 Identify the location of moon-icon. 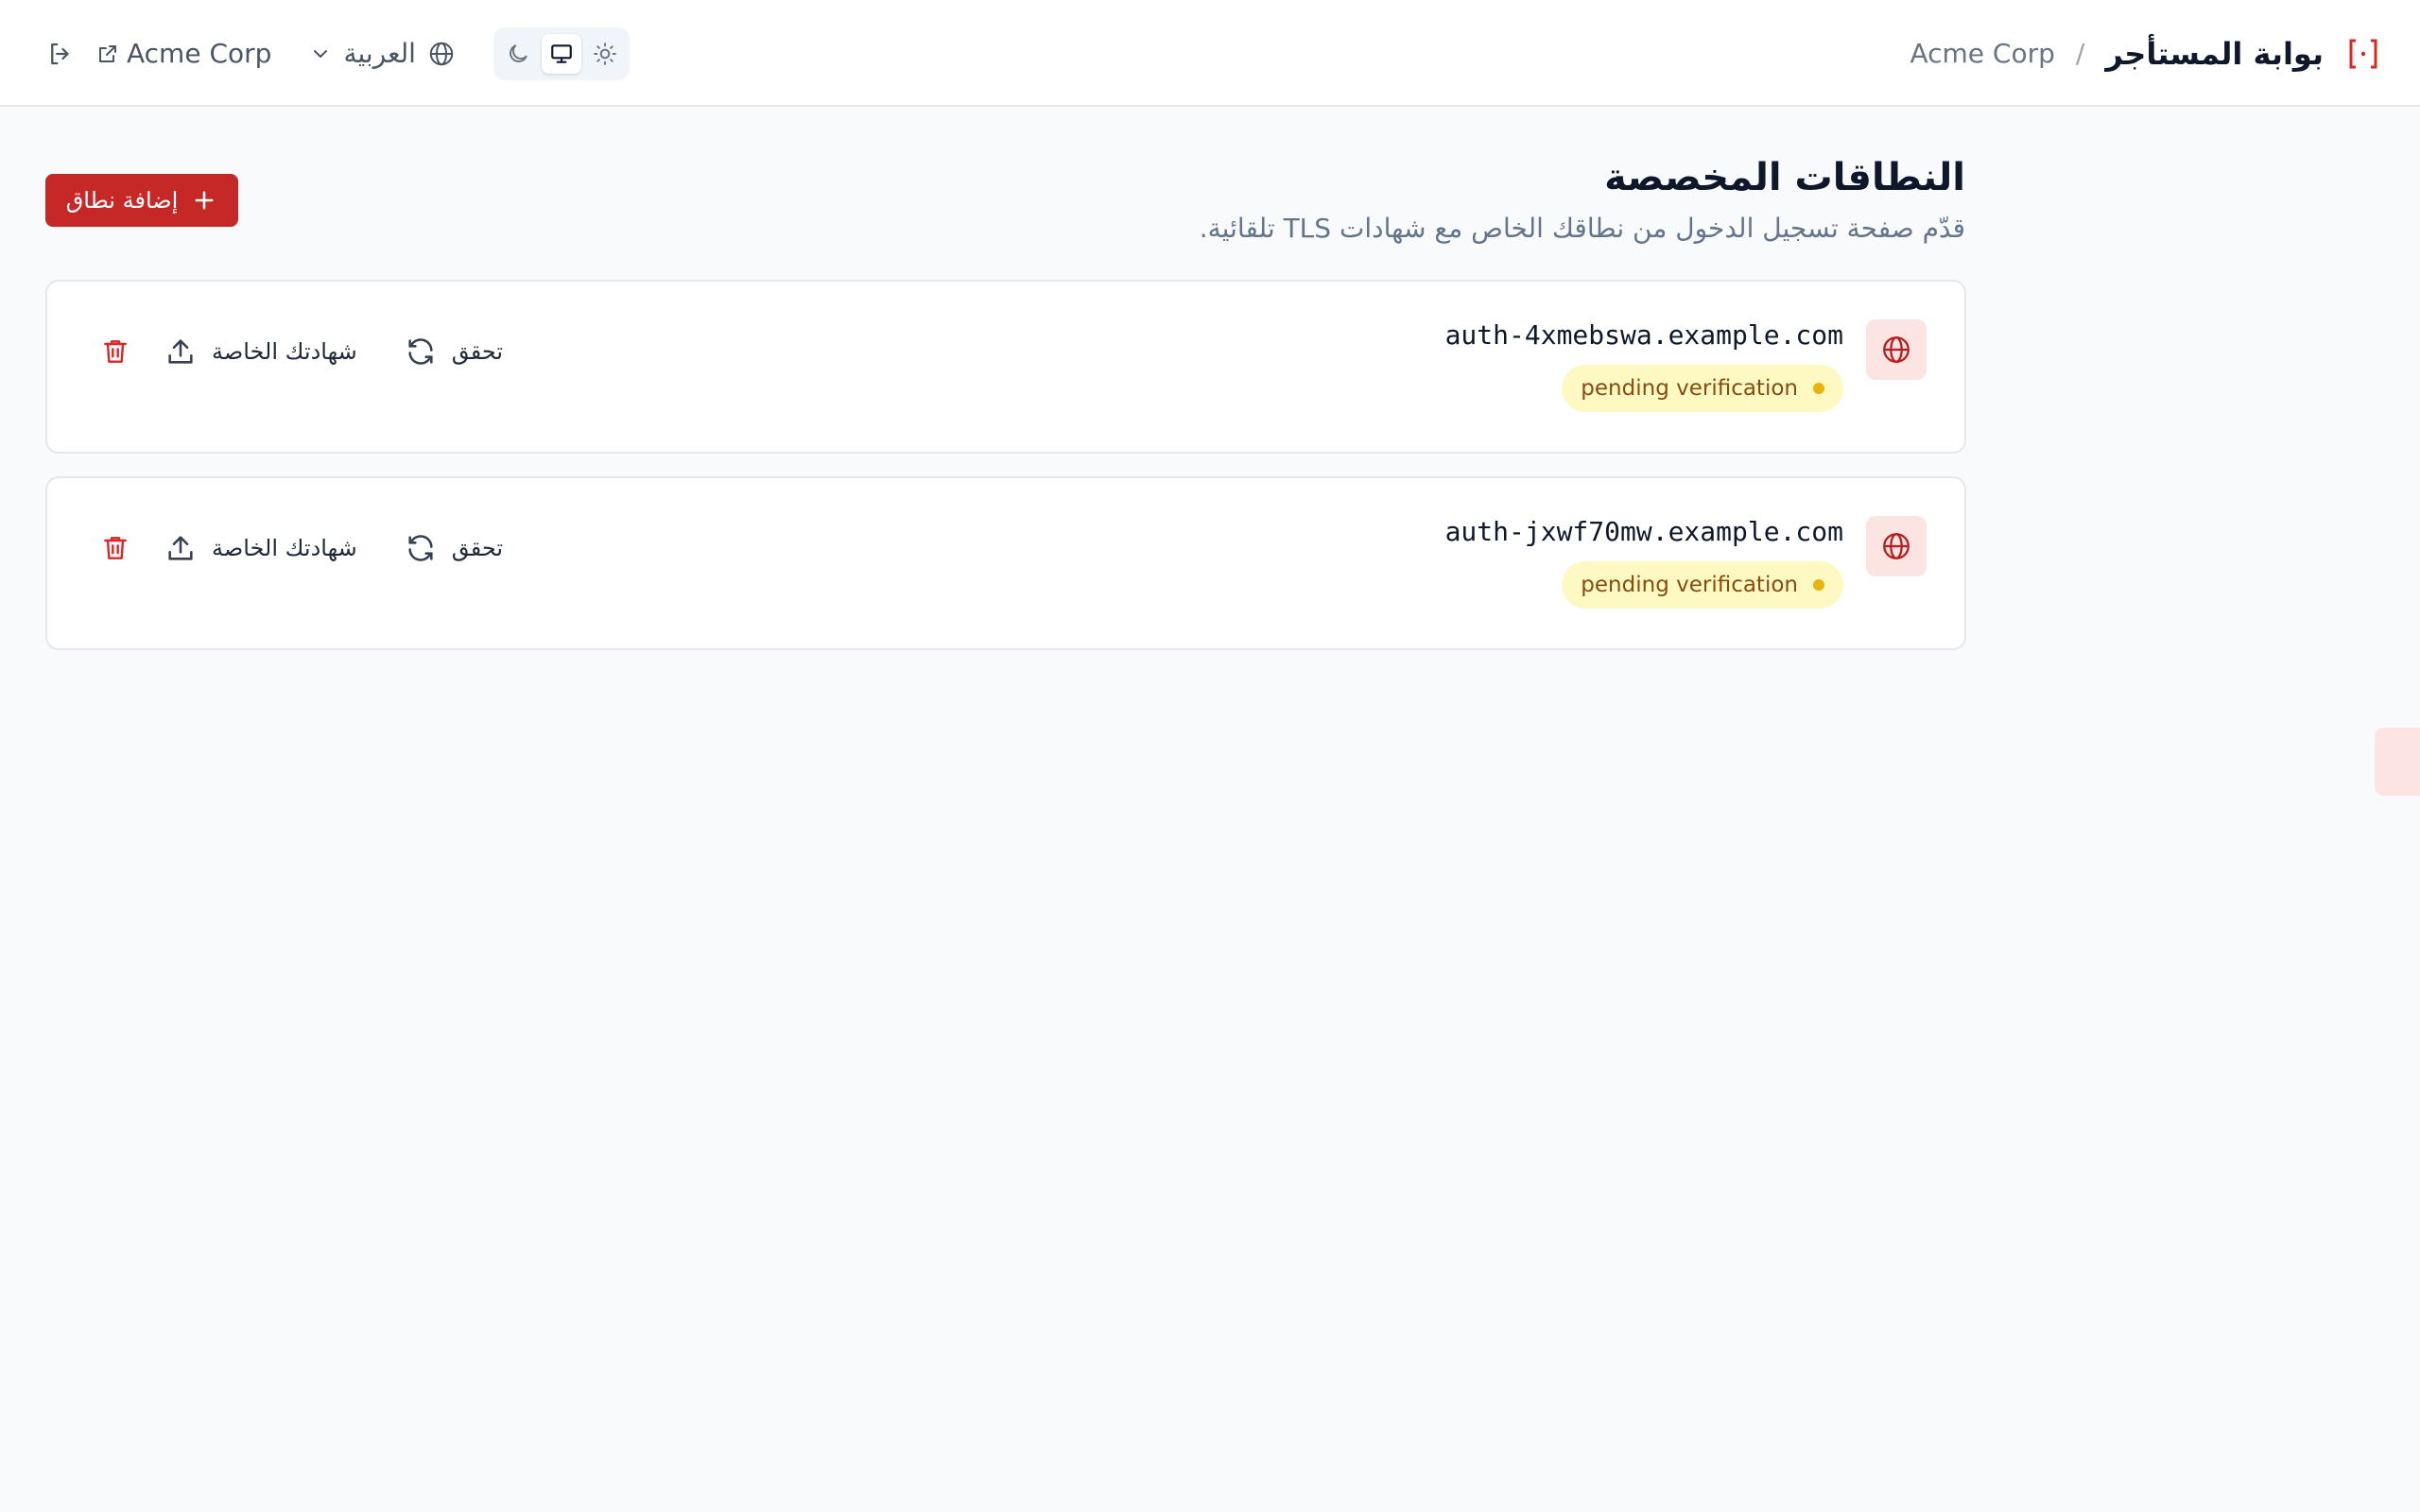
(518, 52).